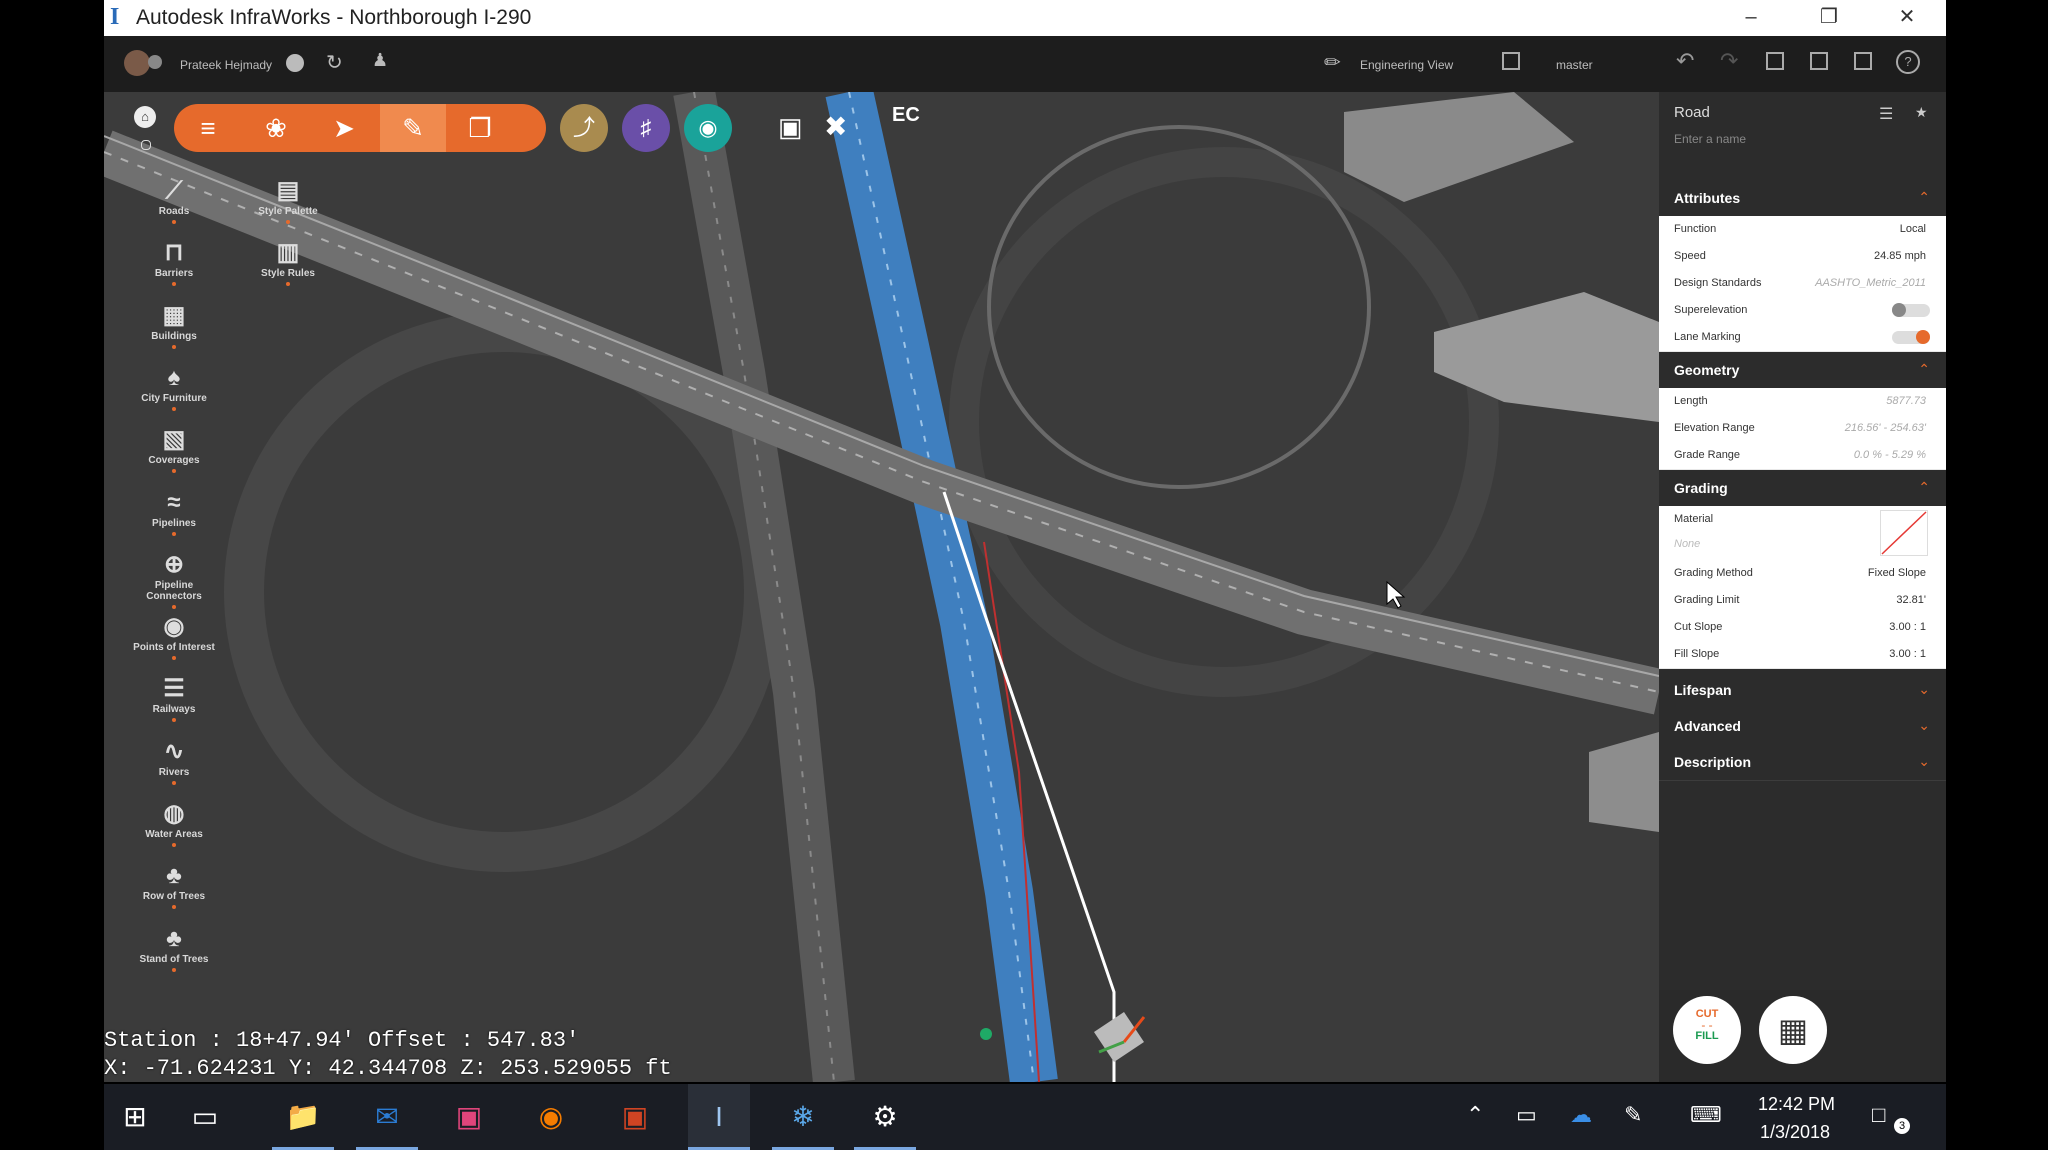 Image resolution: width=2048 pixels, height=1150 pixels. Describe the element at coordinates (1581, 1115) in the screenshot. I see `onedrive-icon: ☁` at that location.